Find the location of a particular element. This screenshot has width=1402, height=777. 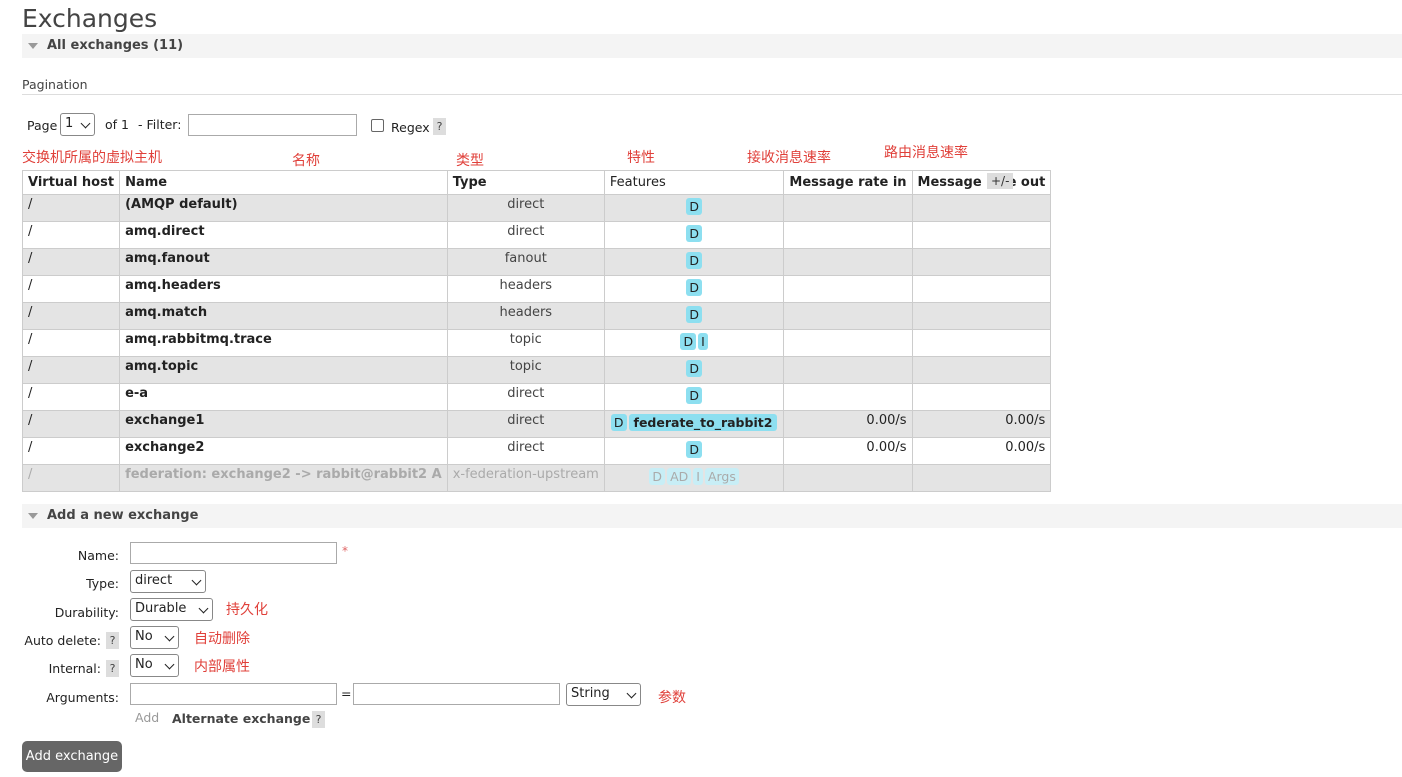

regex-help-icon: ? is located at coordinates (439, 126).